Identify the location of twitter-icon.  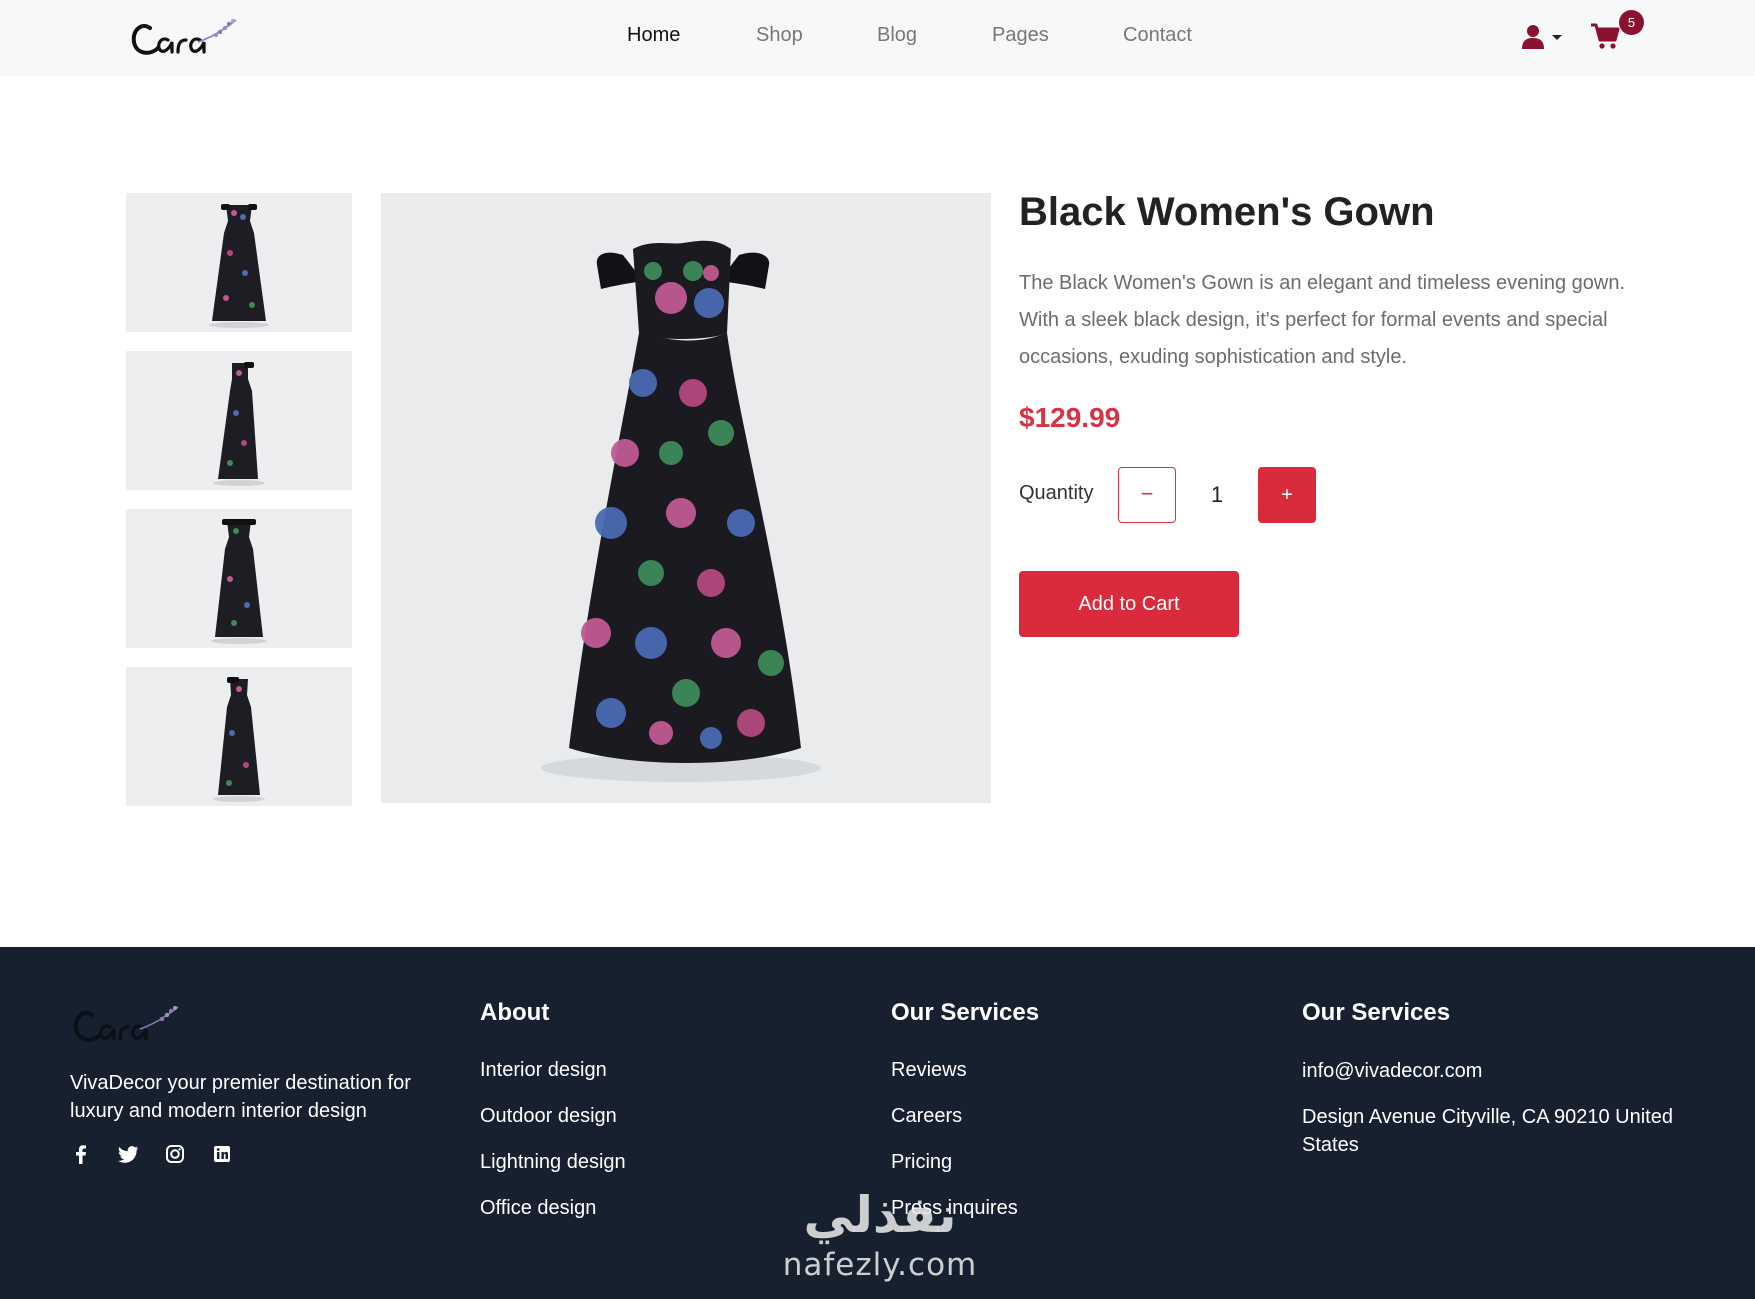
(128, 1154).